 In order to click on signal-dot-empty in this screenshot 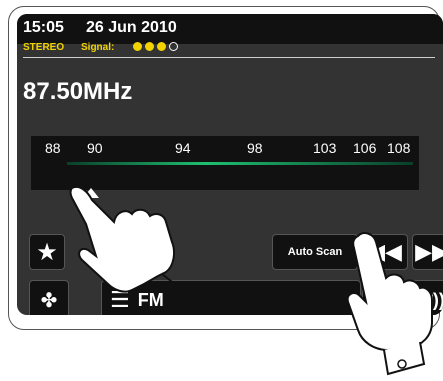, I will do `click(173, 46)`.